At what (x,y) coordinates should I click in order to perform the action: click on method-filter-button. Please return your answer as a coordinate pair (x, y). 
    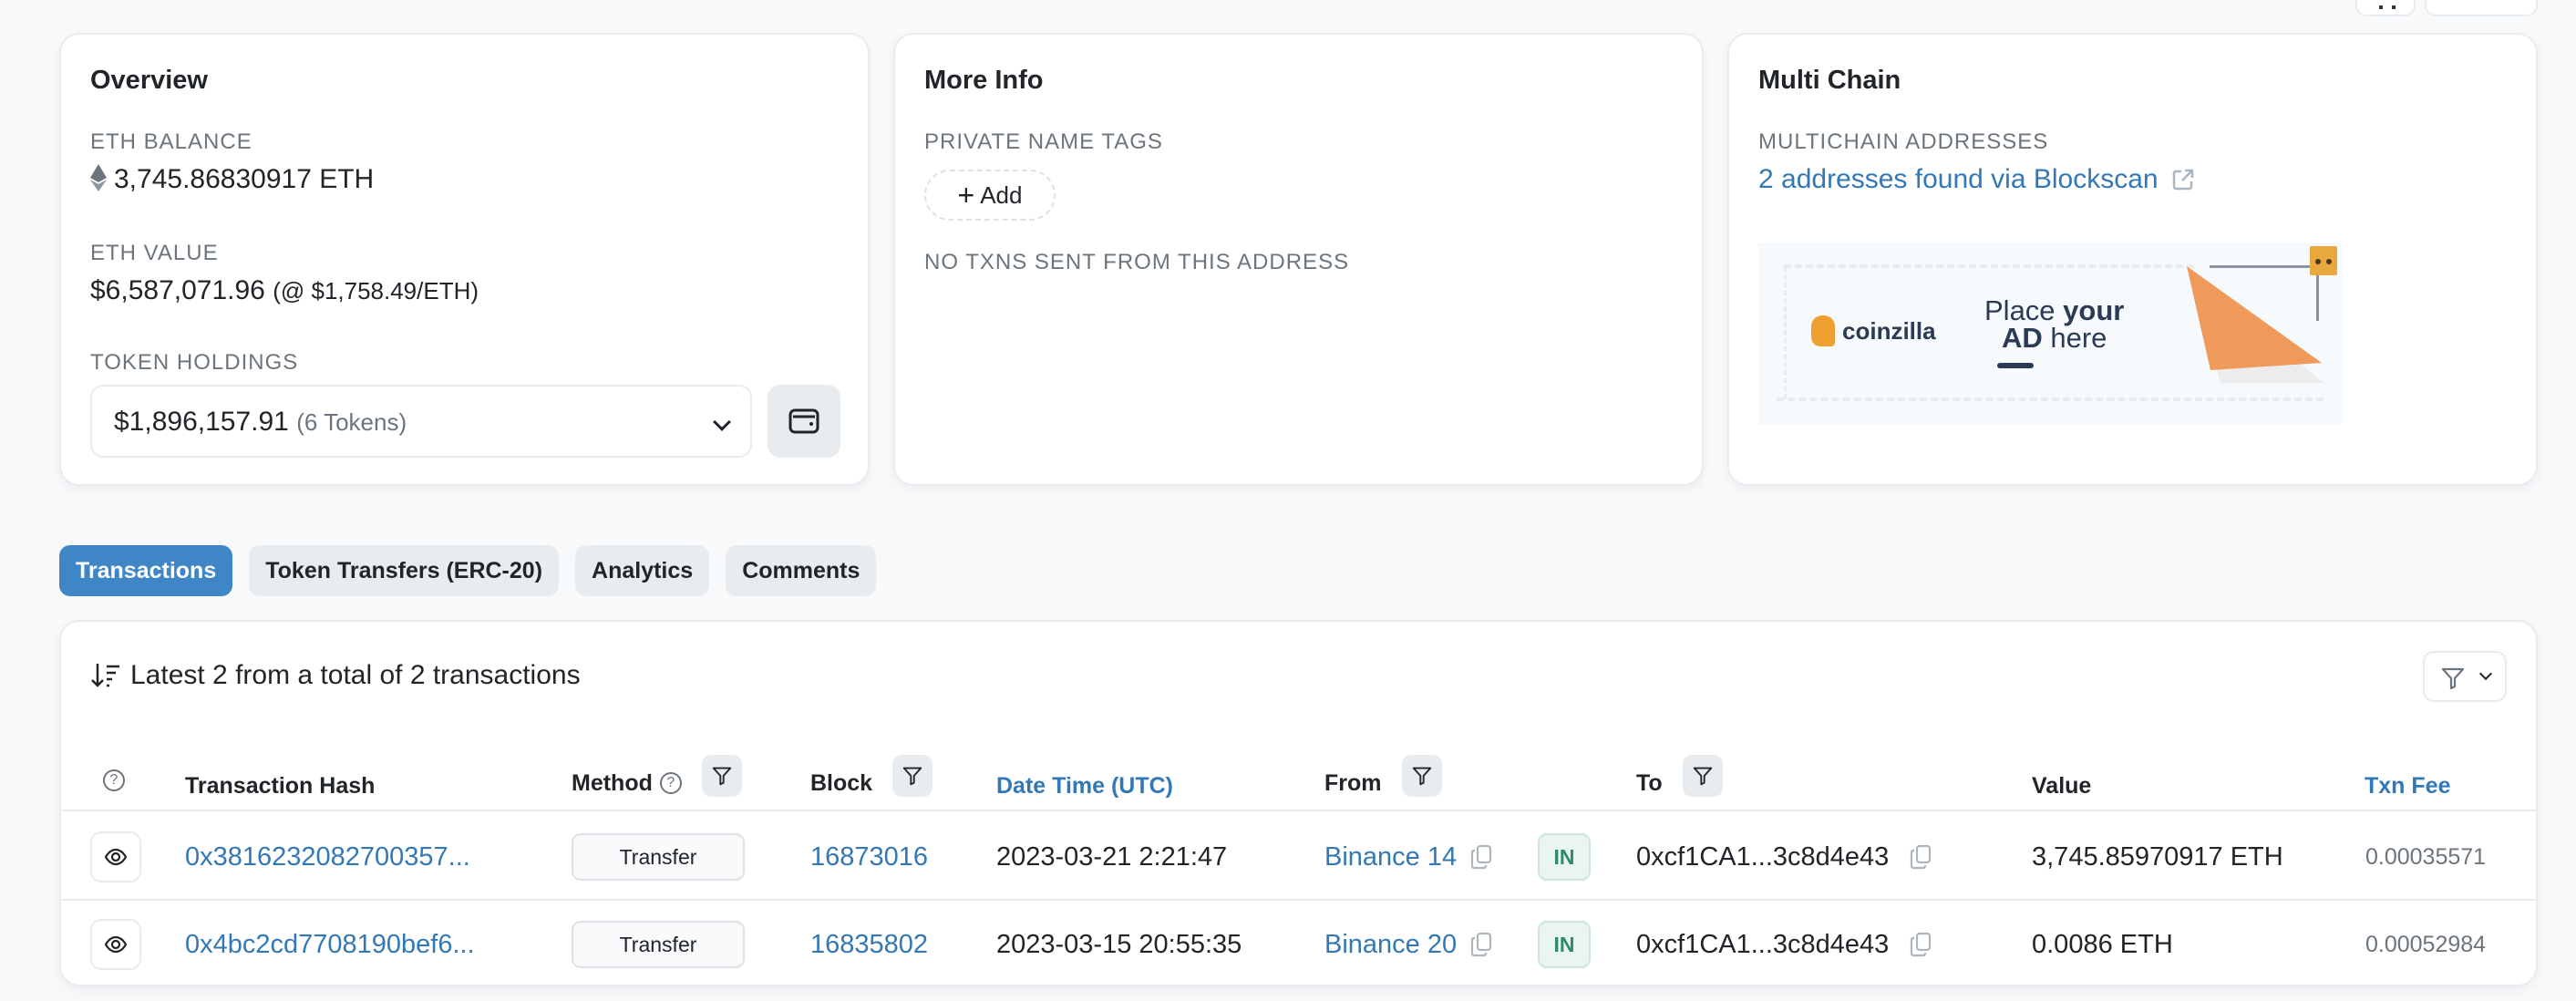
    Looking at the image, I should click on (721, 776).